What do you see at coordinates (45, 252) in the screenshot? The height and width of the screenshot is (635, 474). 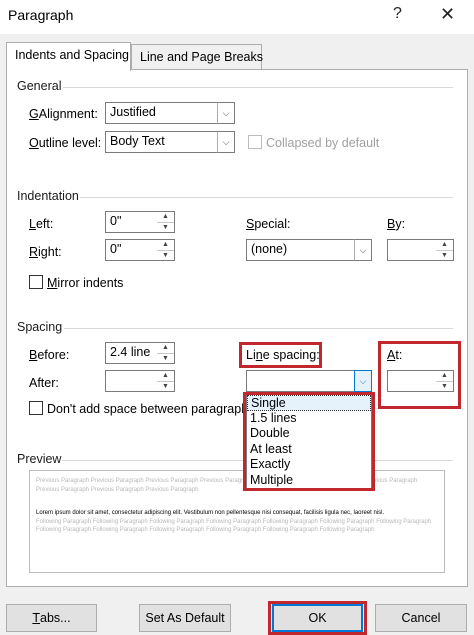 I see `right-indent-label: Right:` at bounding box center [45, 252].